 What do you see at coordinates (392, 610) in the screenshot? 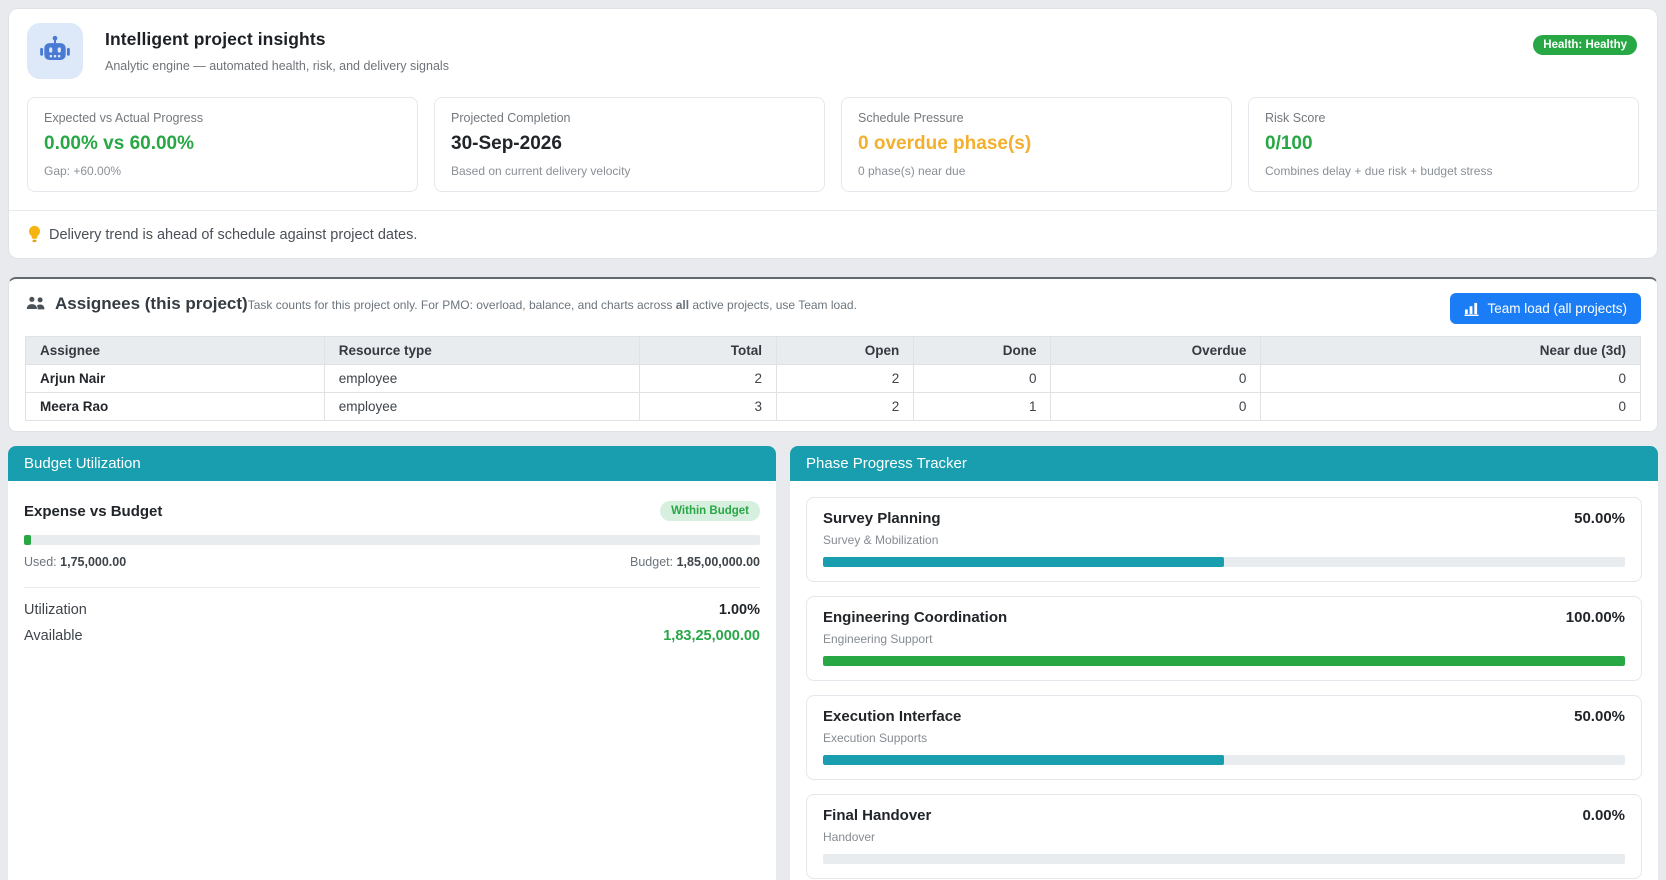
I see `utilization-row: Utilization 1.00%` at bounding box center [392, 610].